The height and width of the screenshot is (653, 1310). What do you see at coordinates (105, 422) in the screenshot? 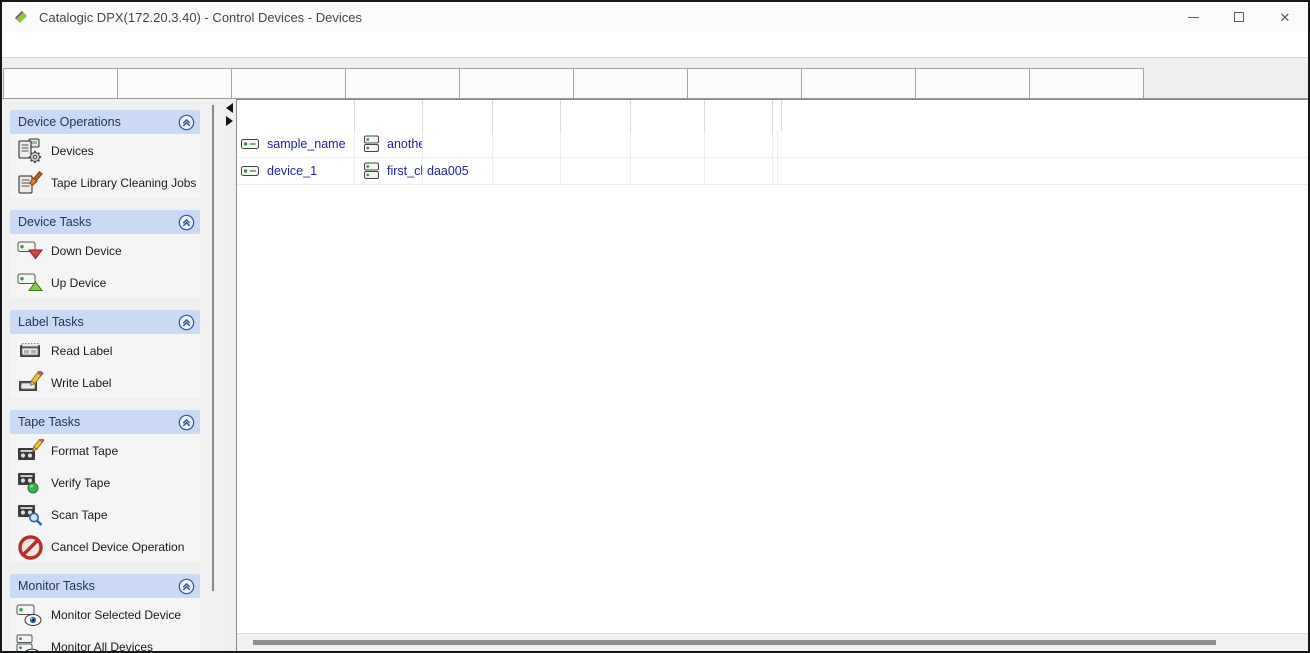
I see `sidebar-section-header: Tape Tasks` at bounding box center [105, 422].